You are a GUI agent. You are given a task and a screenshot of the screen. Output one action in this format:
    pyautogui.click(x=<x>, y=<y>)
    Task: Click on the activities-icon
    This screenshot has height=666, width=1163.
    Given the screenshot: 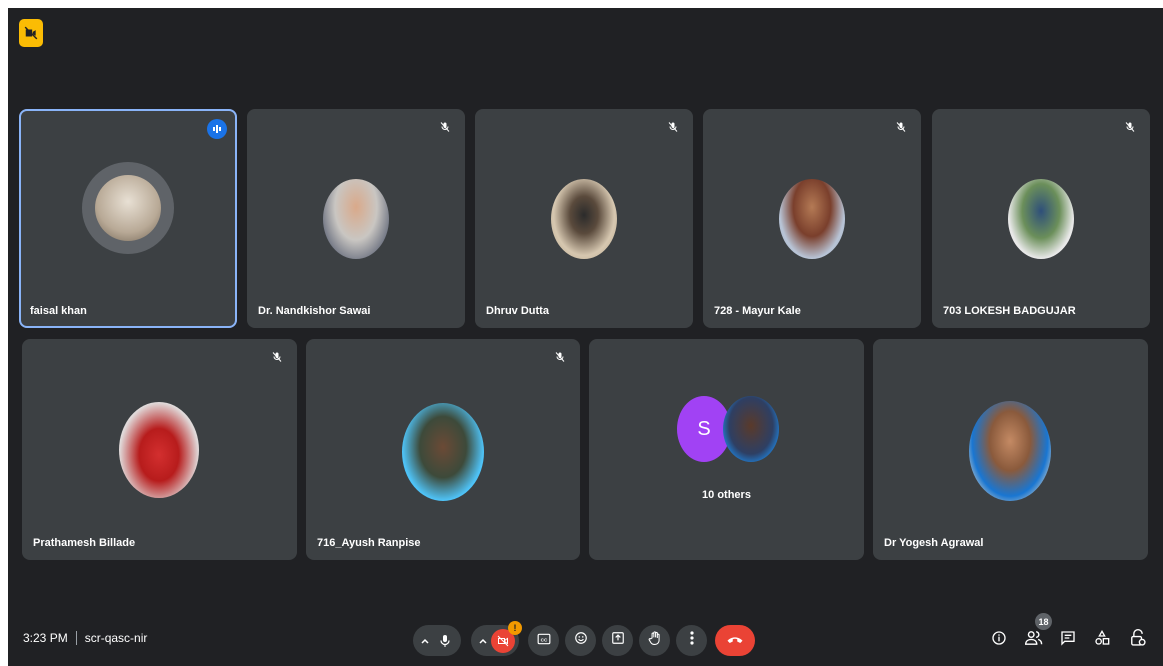 What is the action you would take?
    pyautogui.click(x=1102, y=640)
    